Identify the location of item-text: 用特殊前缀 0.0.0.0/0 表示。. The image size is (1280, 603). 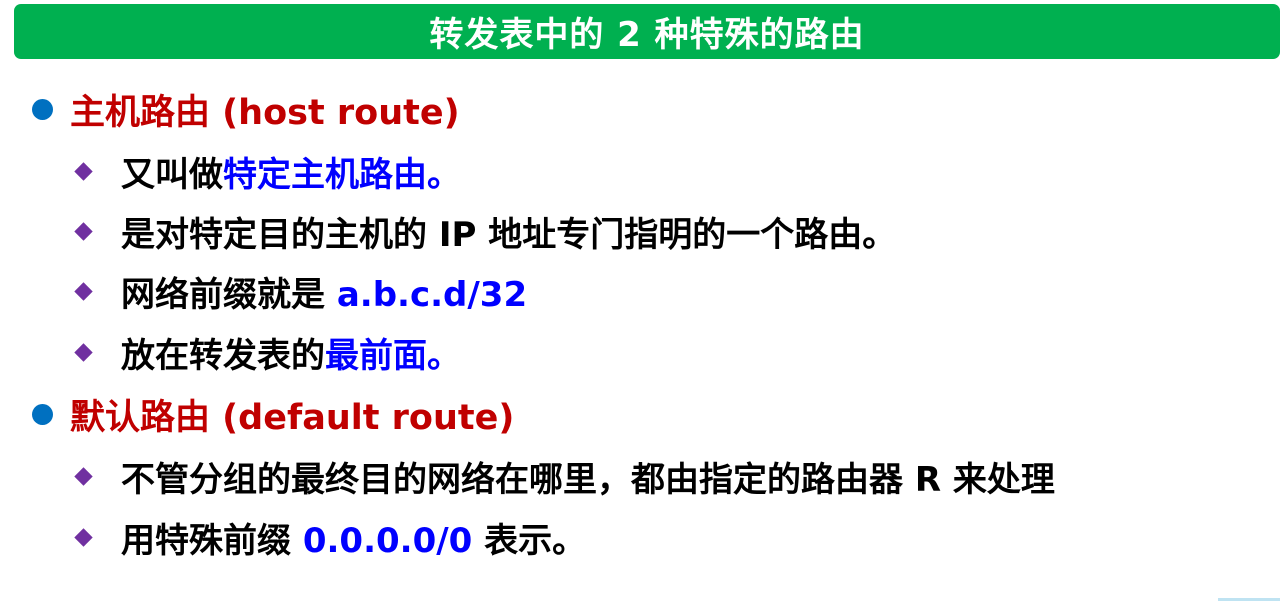
(353, 537).